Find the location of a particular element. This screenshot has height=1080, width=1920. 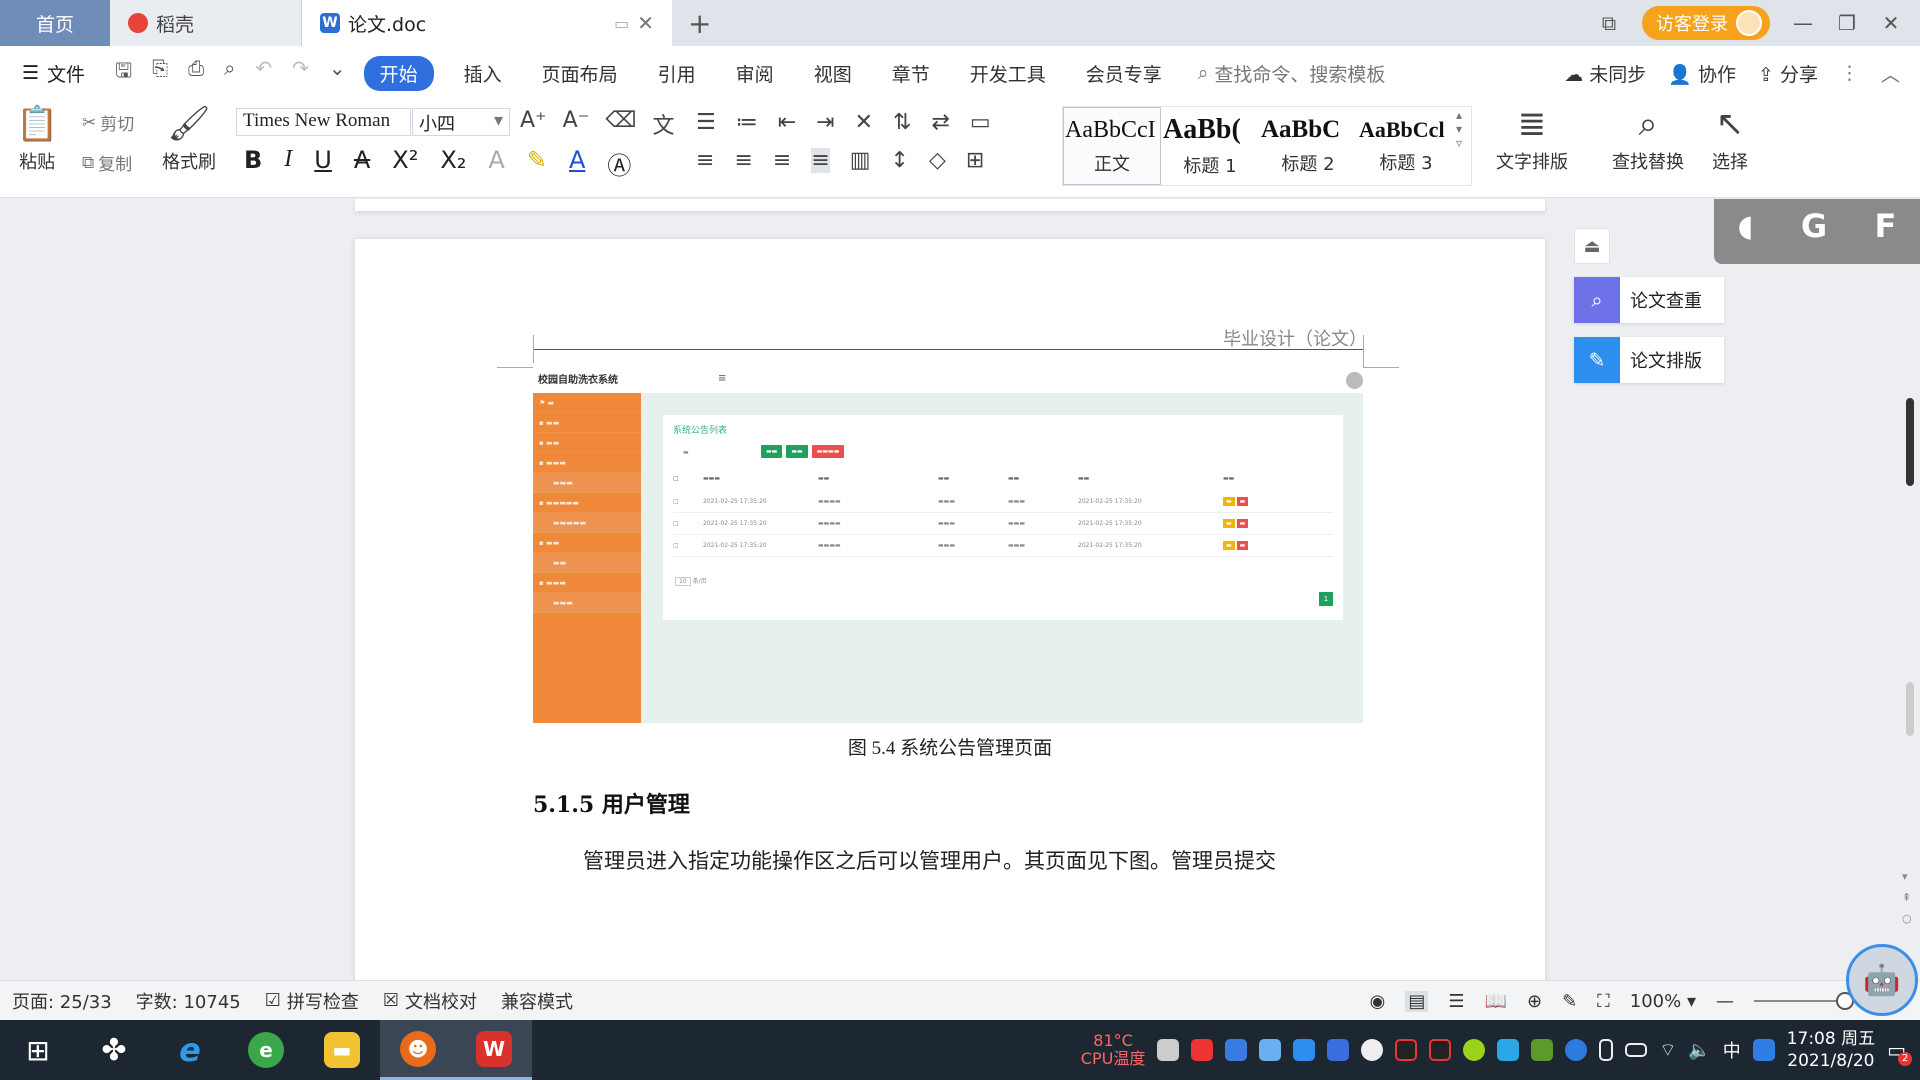

spell-check-button: ☑ 拼写检查 is located at coordinates (312, 1001).